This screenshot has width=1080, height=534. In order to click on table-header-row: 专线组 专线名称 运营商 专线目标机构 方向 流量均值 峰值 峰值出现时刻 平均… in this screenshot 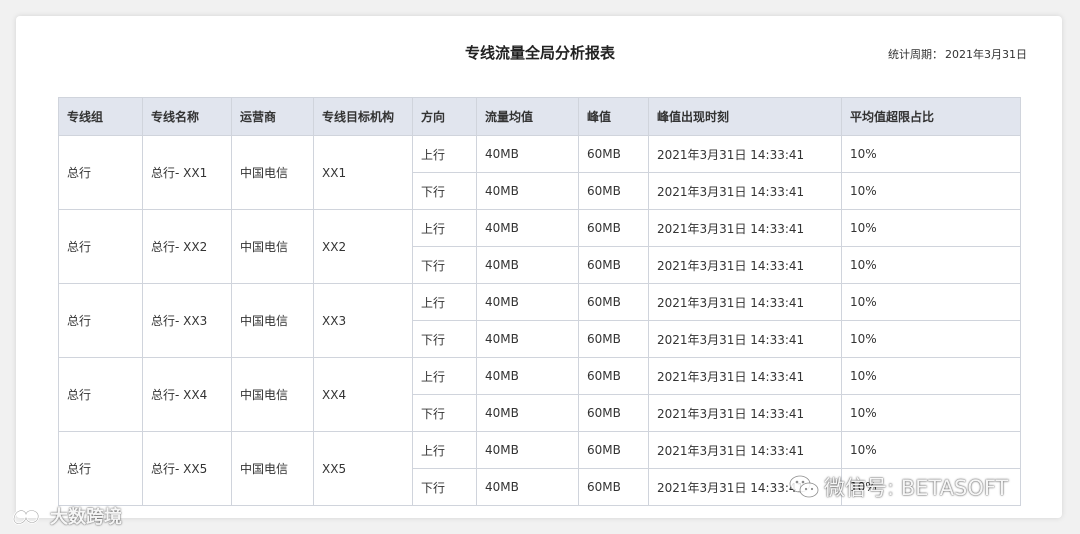, I will do `click(539, 116)`.